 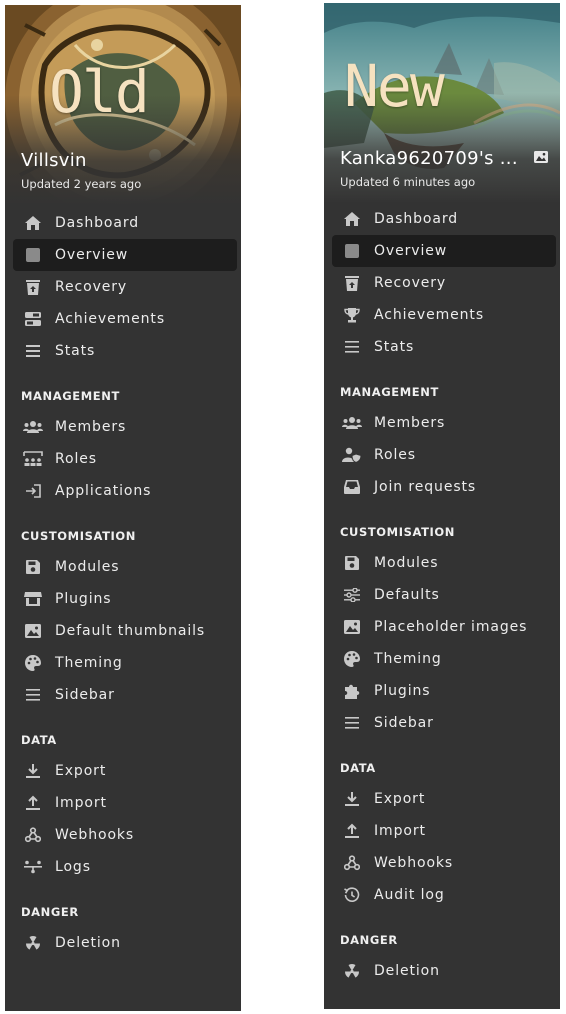 What do you see at coordinates (429, 315) in the screenshot?
I see `menu-item-label: Achievements` at bounding box center [429, 315].